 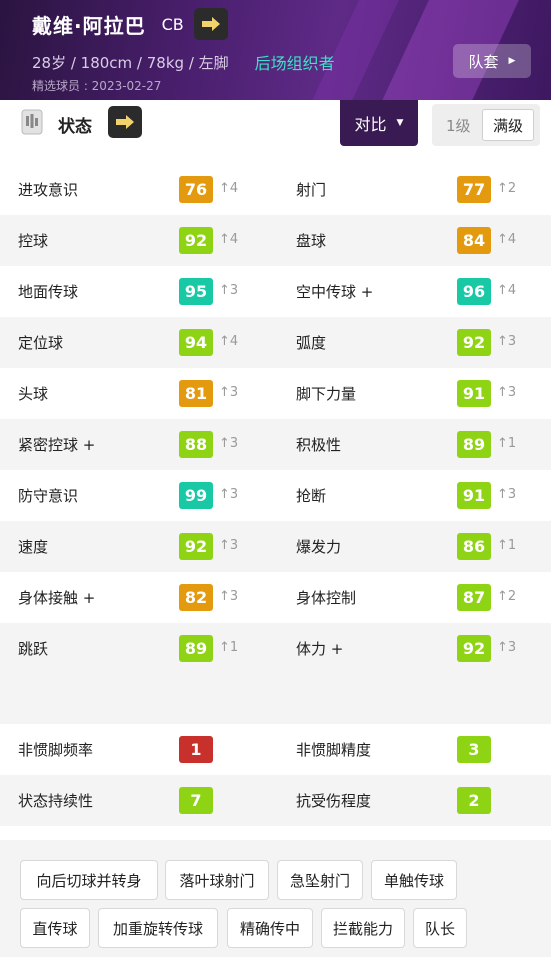 I want to click on attribute-name: 脚下力量, so click(x=326, y=394).